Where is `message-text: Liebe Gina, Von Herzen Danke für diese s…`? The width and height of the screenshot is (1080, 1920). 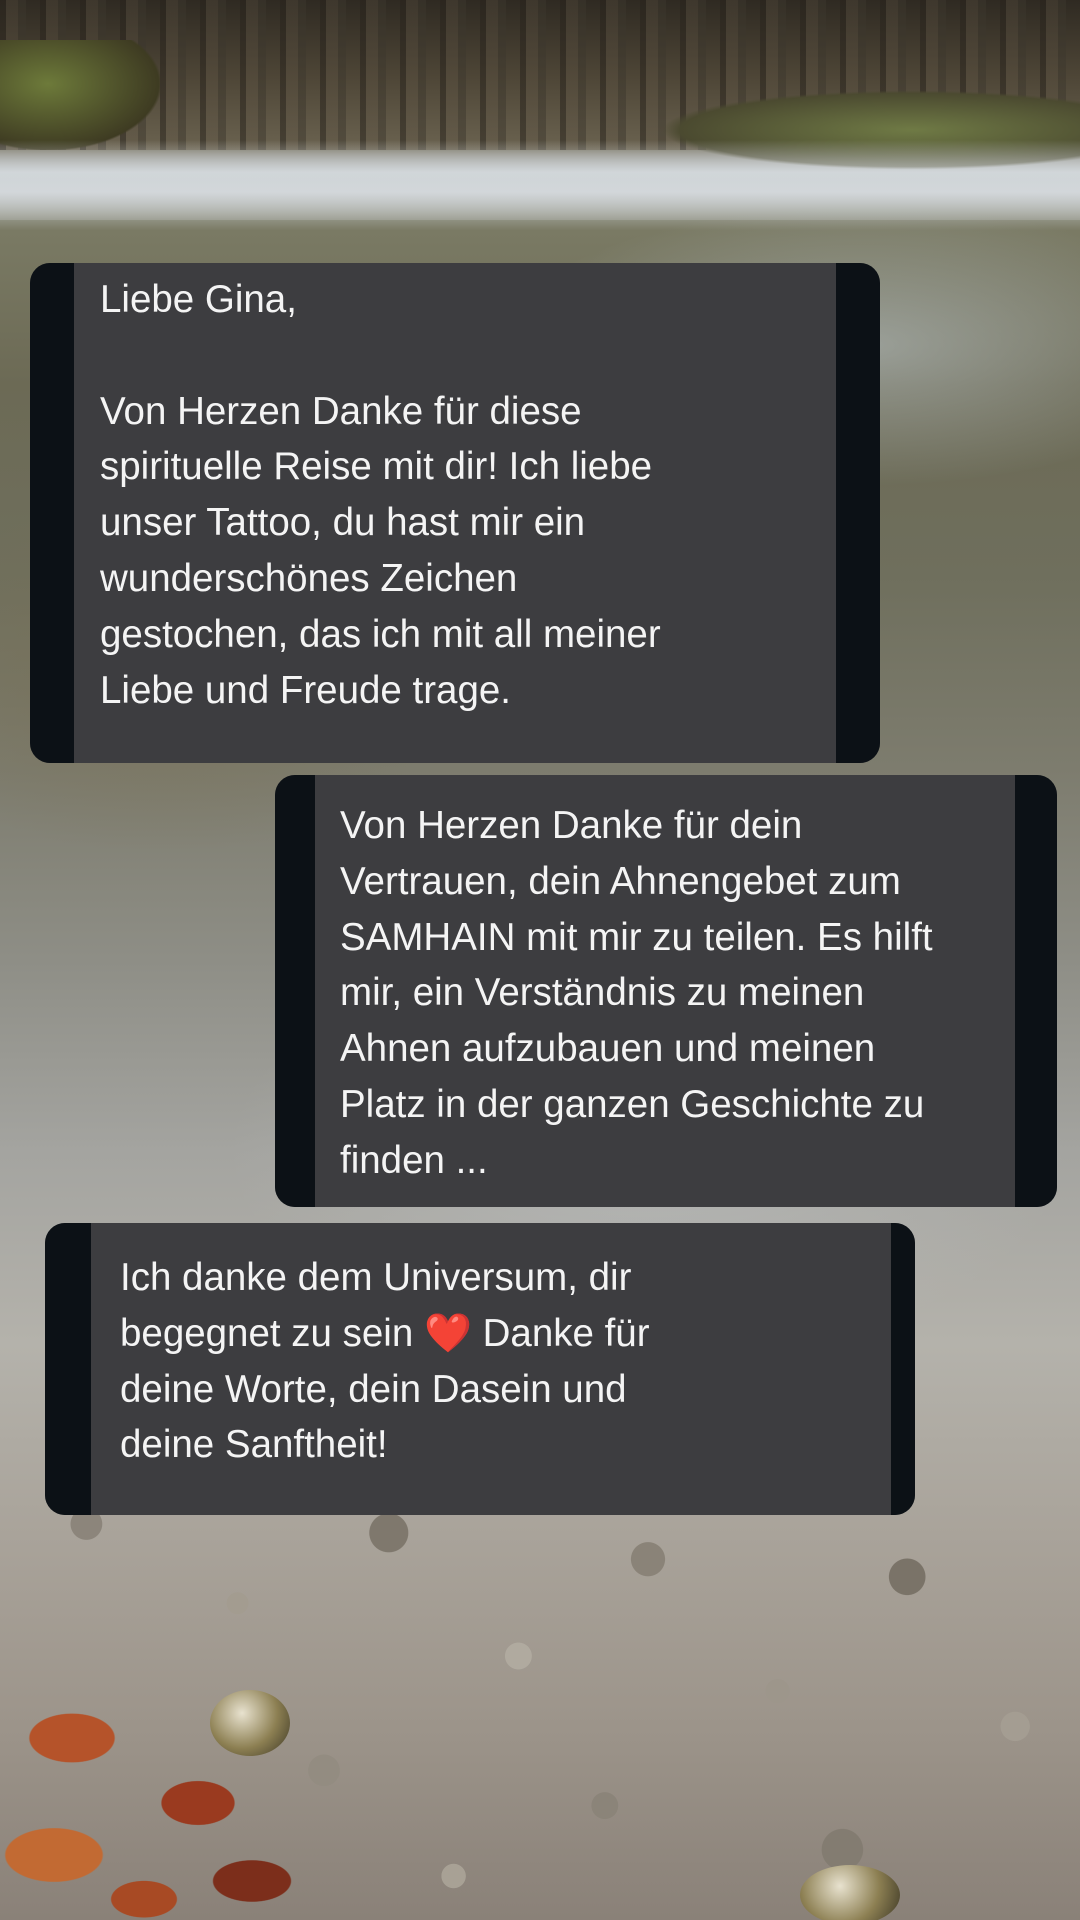 message-text: Liebe Gina, Von Herzen Danke für diese s… is located at coordinates (380, 495).